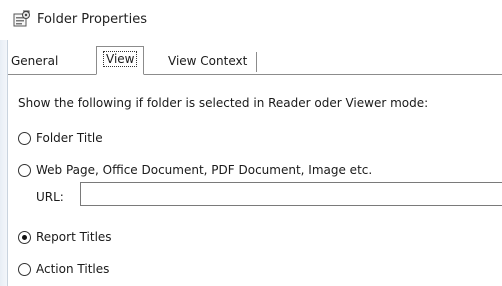  I want to click on tab-general: General, so click(34, 61).